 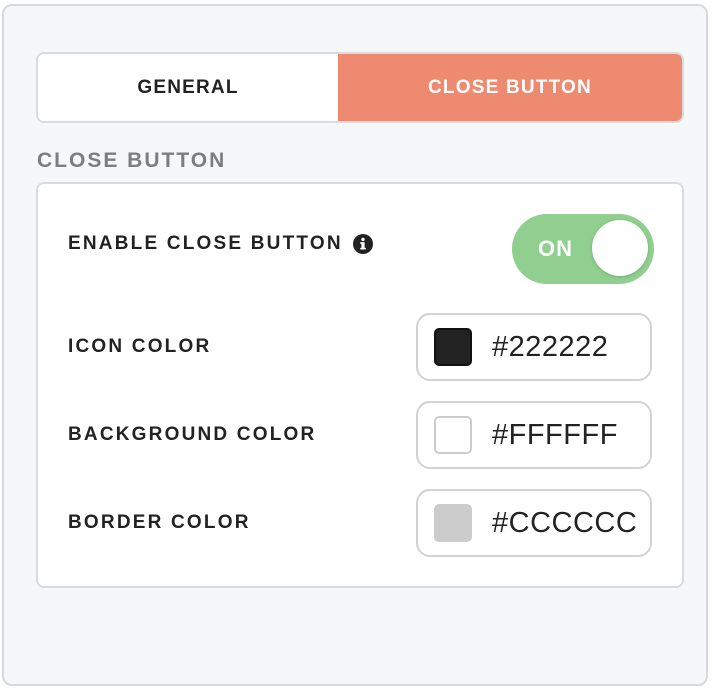 What do you see at coordinates (362, 244) in the screenshot?
I see `info-icon` at bounding box center [362, 244].